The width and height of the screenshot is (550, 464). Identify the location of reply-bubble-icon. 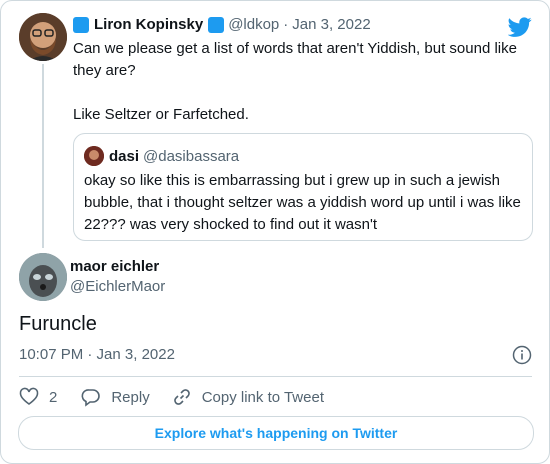
(91, 398).